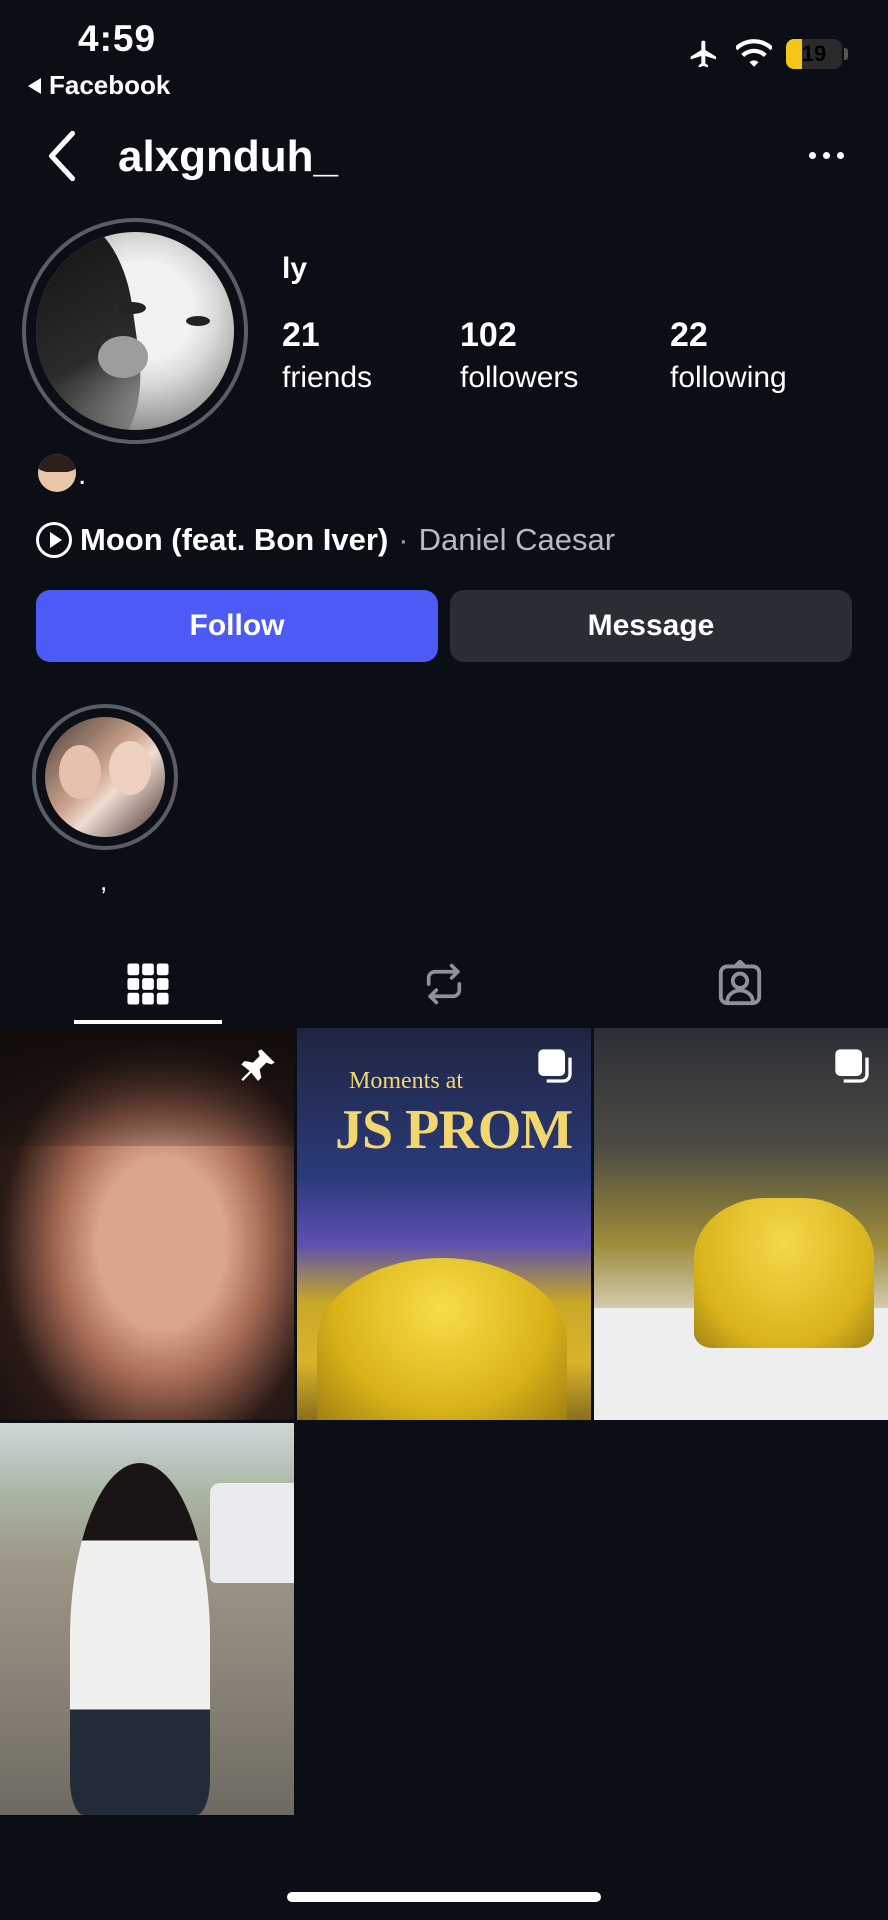 Image resolution: width=888 pixels, height=1920 pixels. What do you see at coordinates (148, 1022) in the screenshot?
I see `active-tab-indicator` at bounding box center [148, 1022].